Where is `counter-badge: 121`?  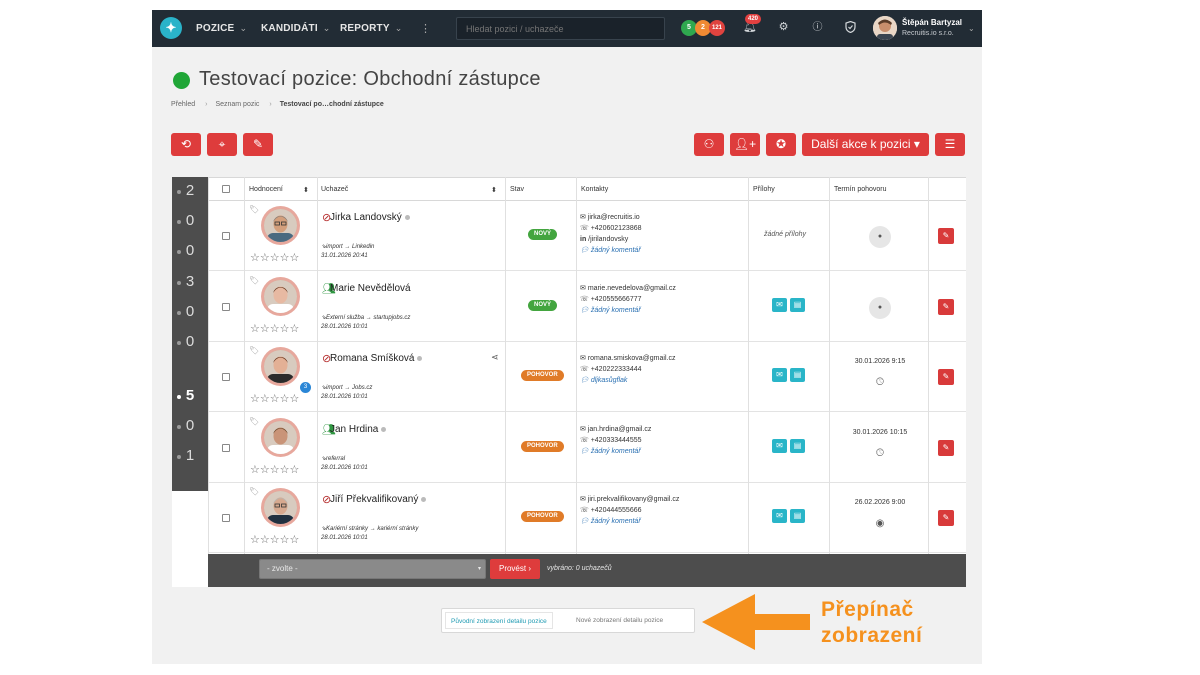 counter-badge: 121 is located at coordinates (717, 28).